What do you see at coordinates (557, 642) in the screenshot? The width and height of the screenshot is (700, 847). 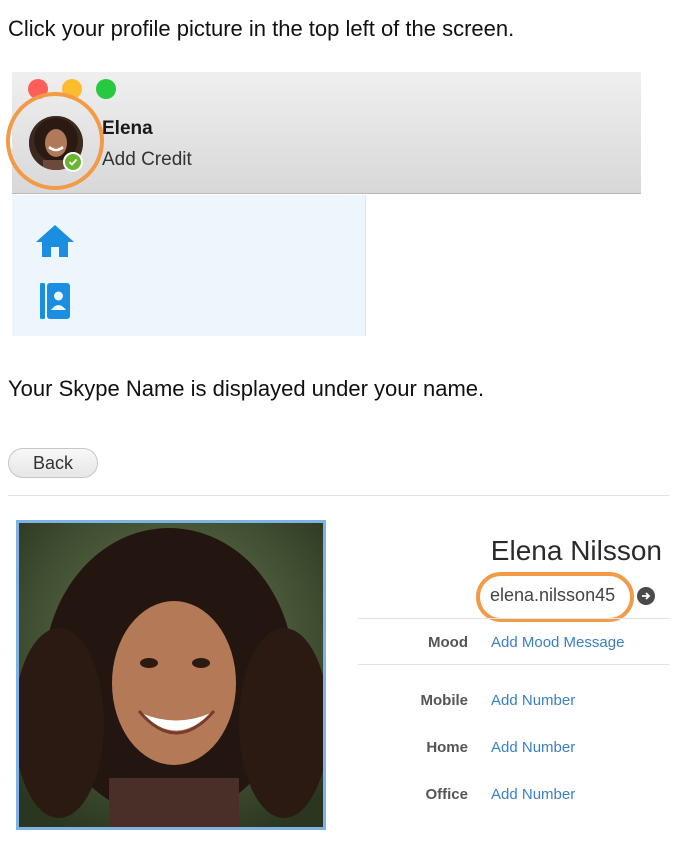 I see `add-mood-message-link: Add Mood Message` at bounding box center [557, 642].